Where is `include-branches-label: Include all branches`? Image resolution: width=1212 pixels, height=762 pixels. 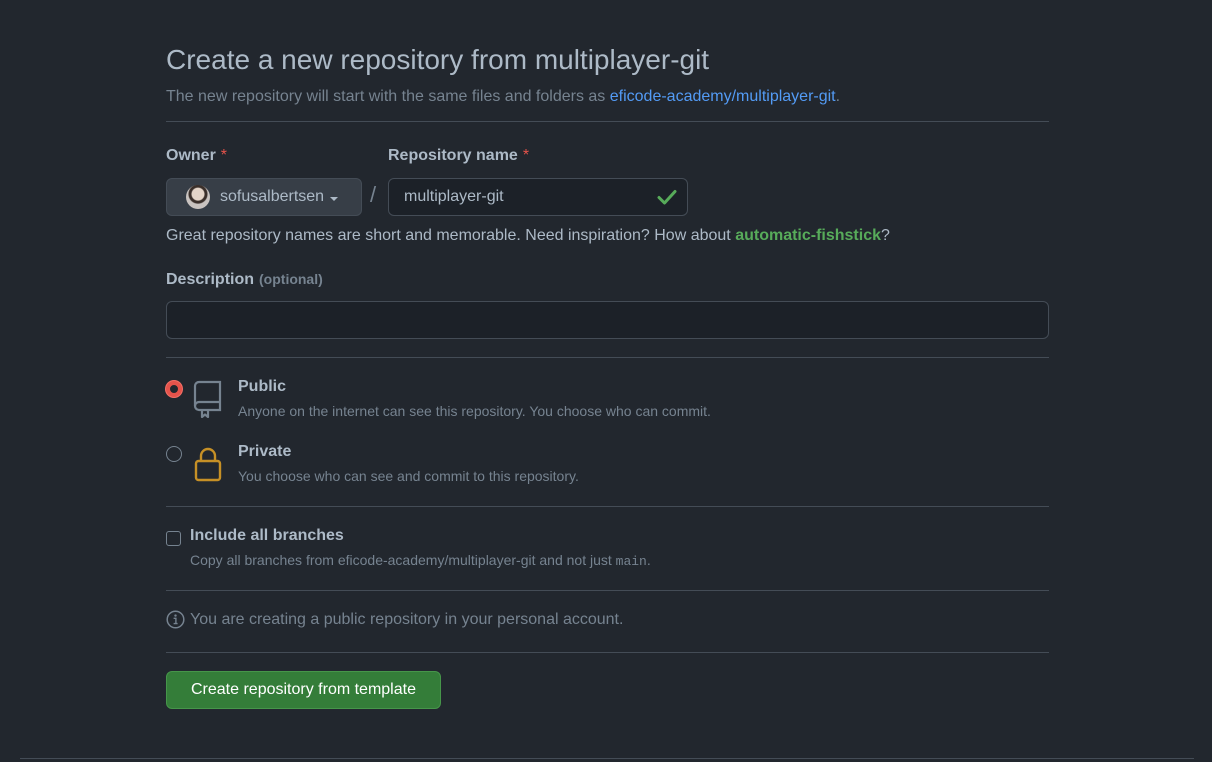
include-branches-label: Include all branches is located at coordinates (267, 536).